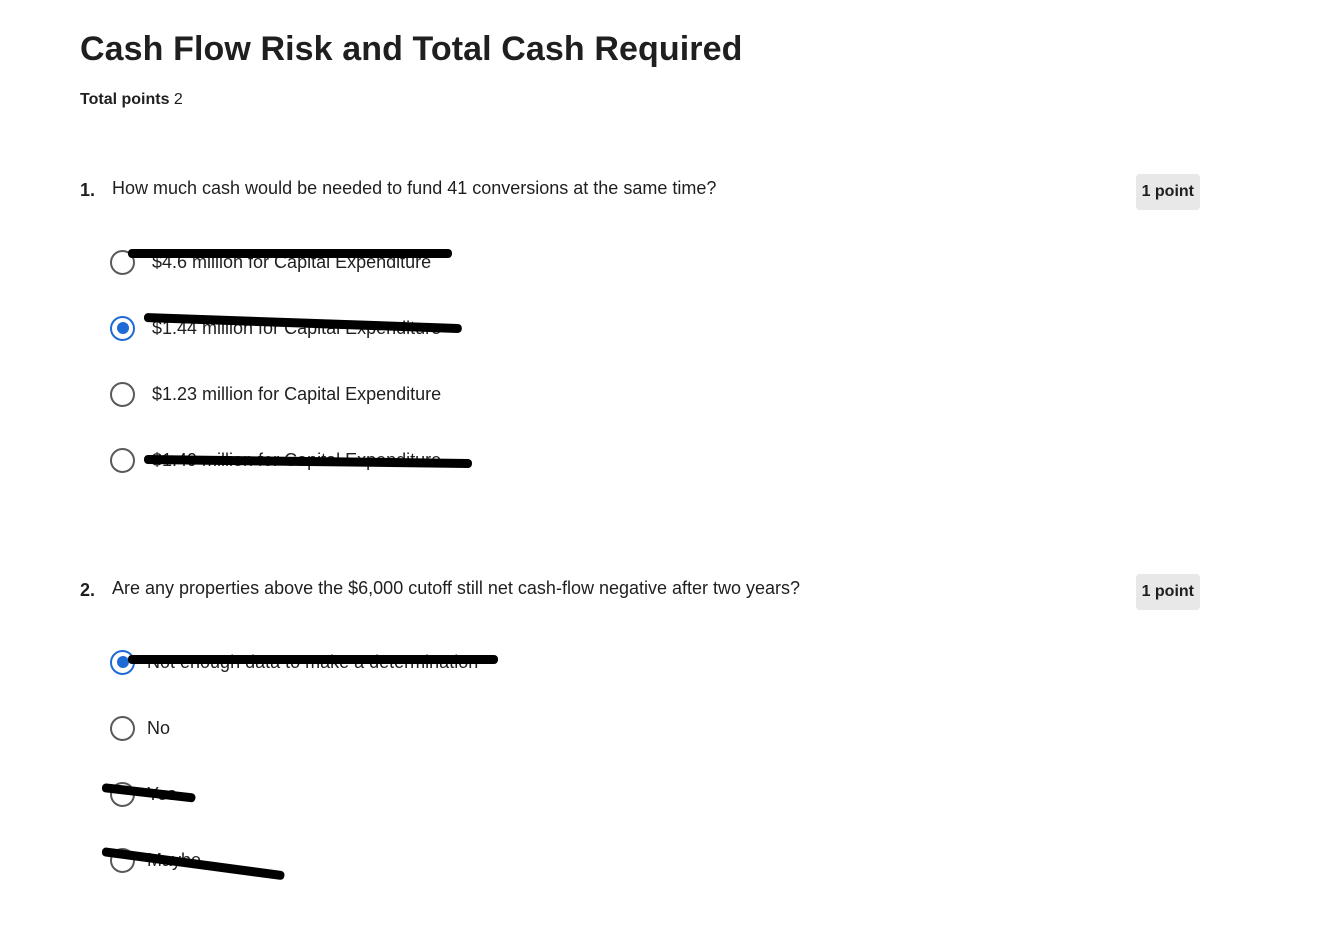 The width and height of the screenshot is (1338, 945). I want to click on answer-option: $1.23 million for Capital Expenditure, so click(275, 394).